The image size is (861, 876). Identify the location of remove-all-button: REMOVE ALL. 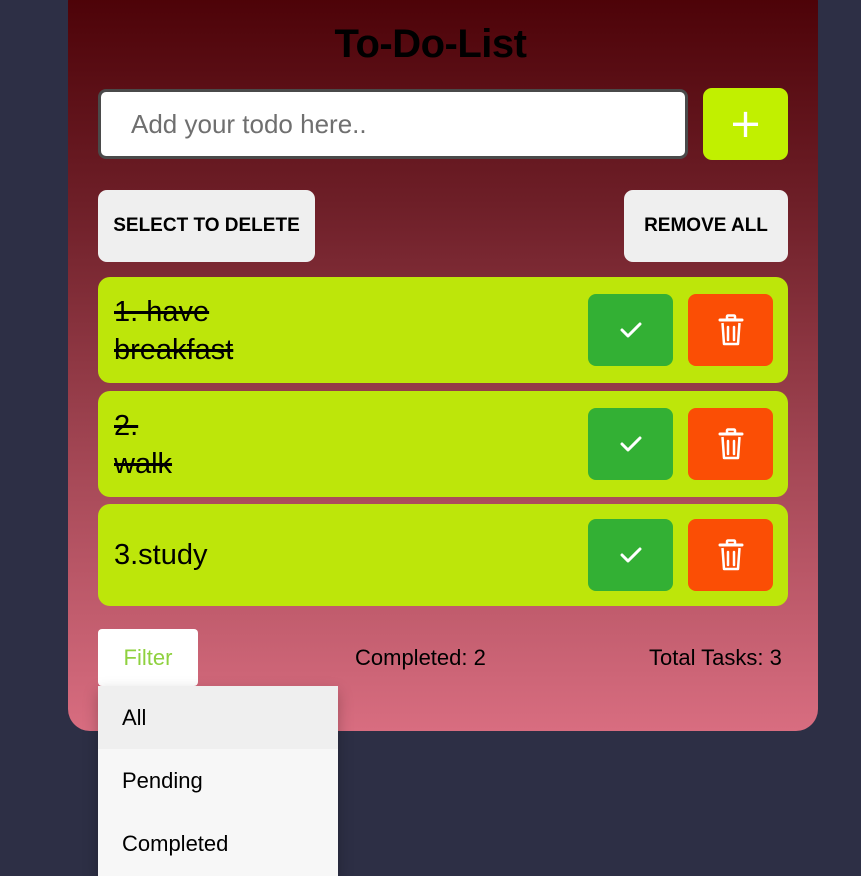
(706, 226).